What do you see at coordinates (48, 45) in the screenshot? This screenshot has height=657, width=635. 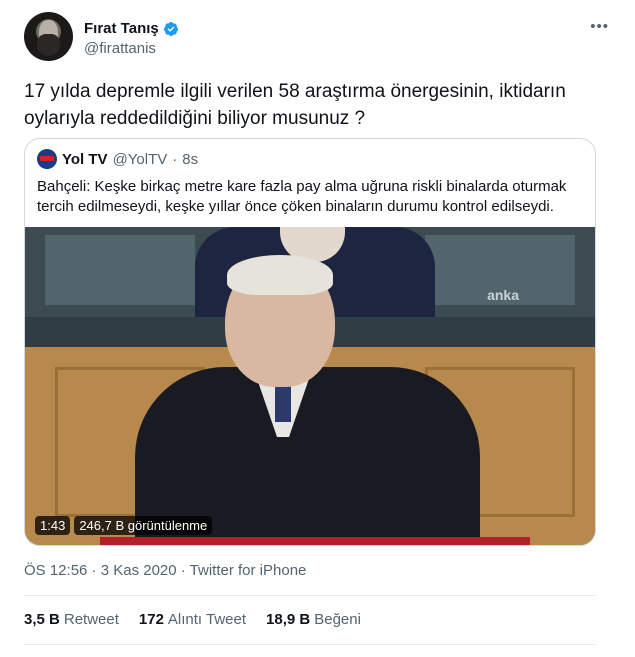 I see `avatar-beard` at bounding box center [48, 45].